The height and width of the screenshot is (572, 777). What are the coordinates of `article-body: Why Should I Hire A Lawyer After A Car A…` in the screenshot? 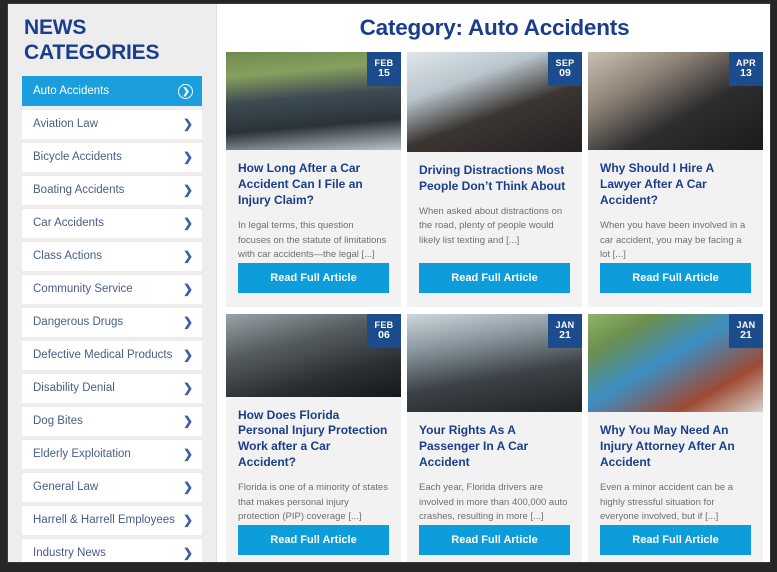 It's located at (675, 206).